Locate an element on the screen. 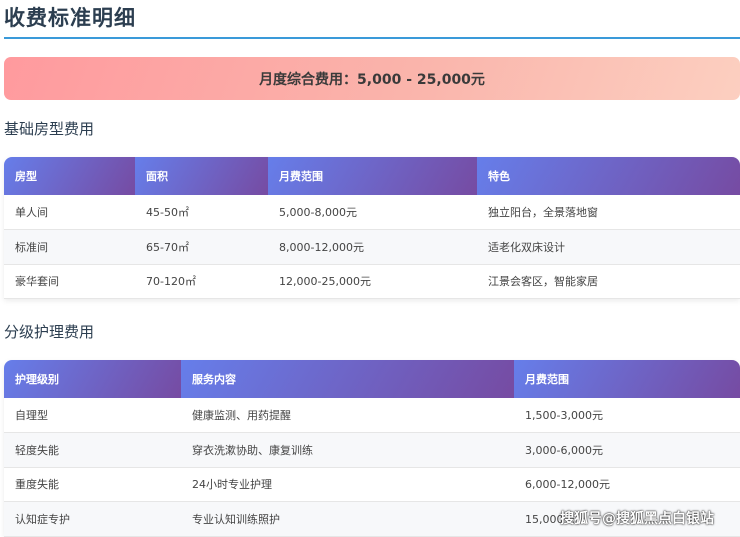 This screenshot has height=537, width=740. title-divider is located at coordinates (372, 38).